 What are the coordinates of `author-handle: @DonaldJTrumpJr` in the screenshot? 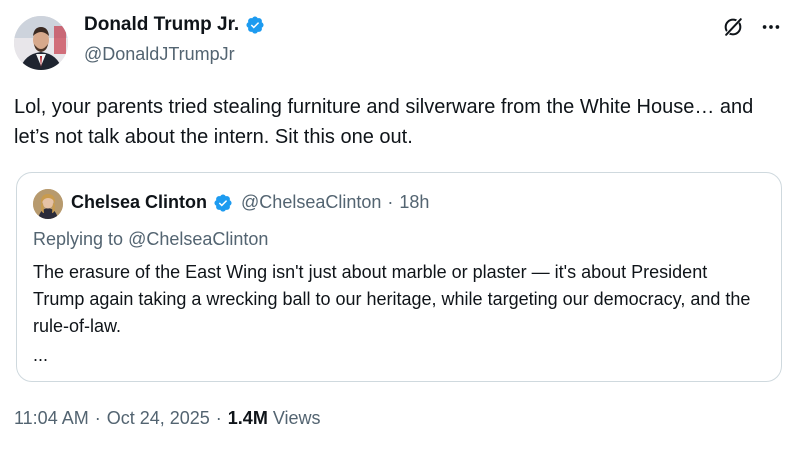 It's located at (159, 54).